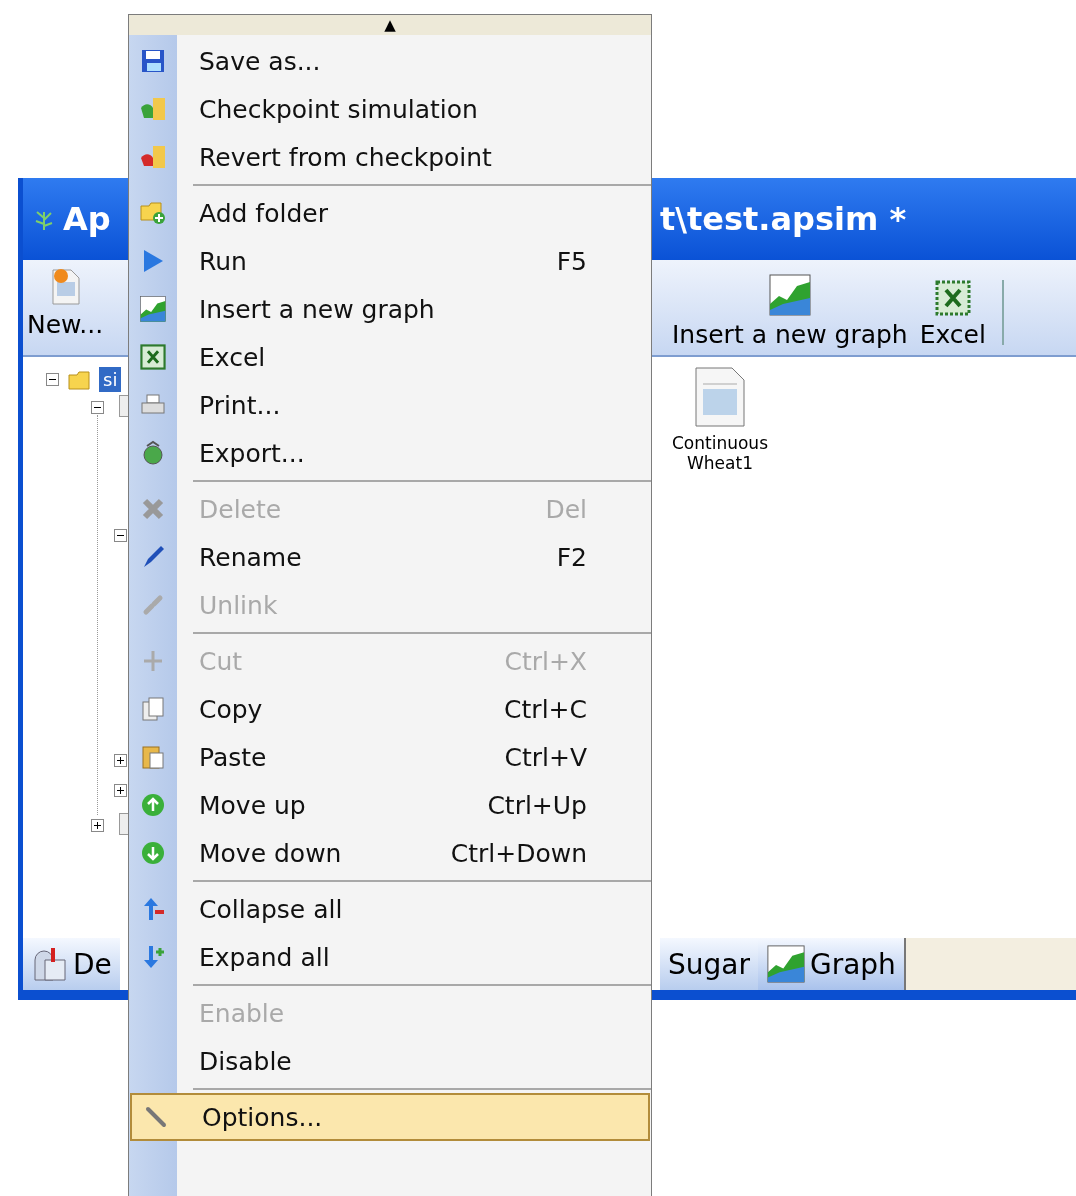 This screenshot has height=1196, width=1076. I want to click on menu-item: Checkpoint simulation, so click(390, 109).